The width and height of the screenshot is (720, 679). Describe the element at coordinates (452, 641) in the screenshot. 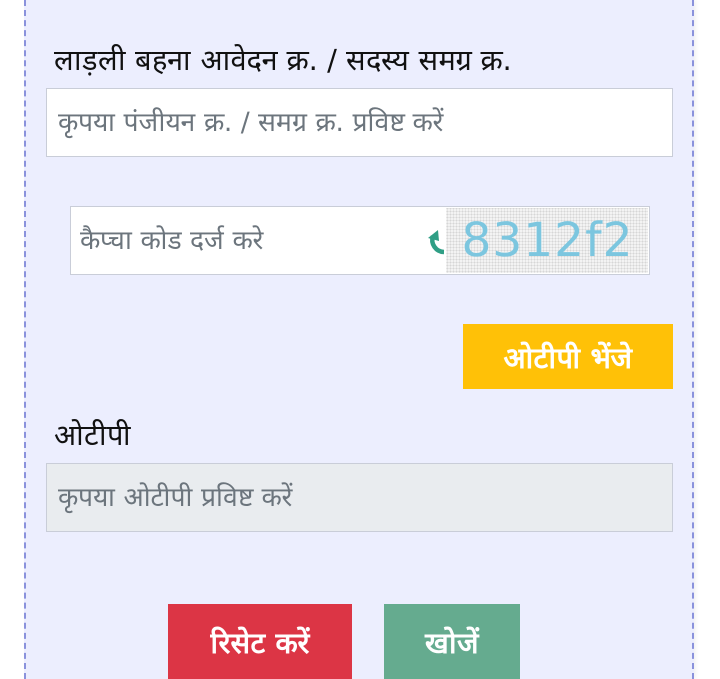

I see `search-button: खोजें` at that location.